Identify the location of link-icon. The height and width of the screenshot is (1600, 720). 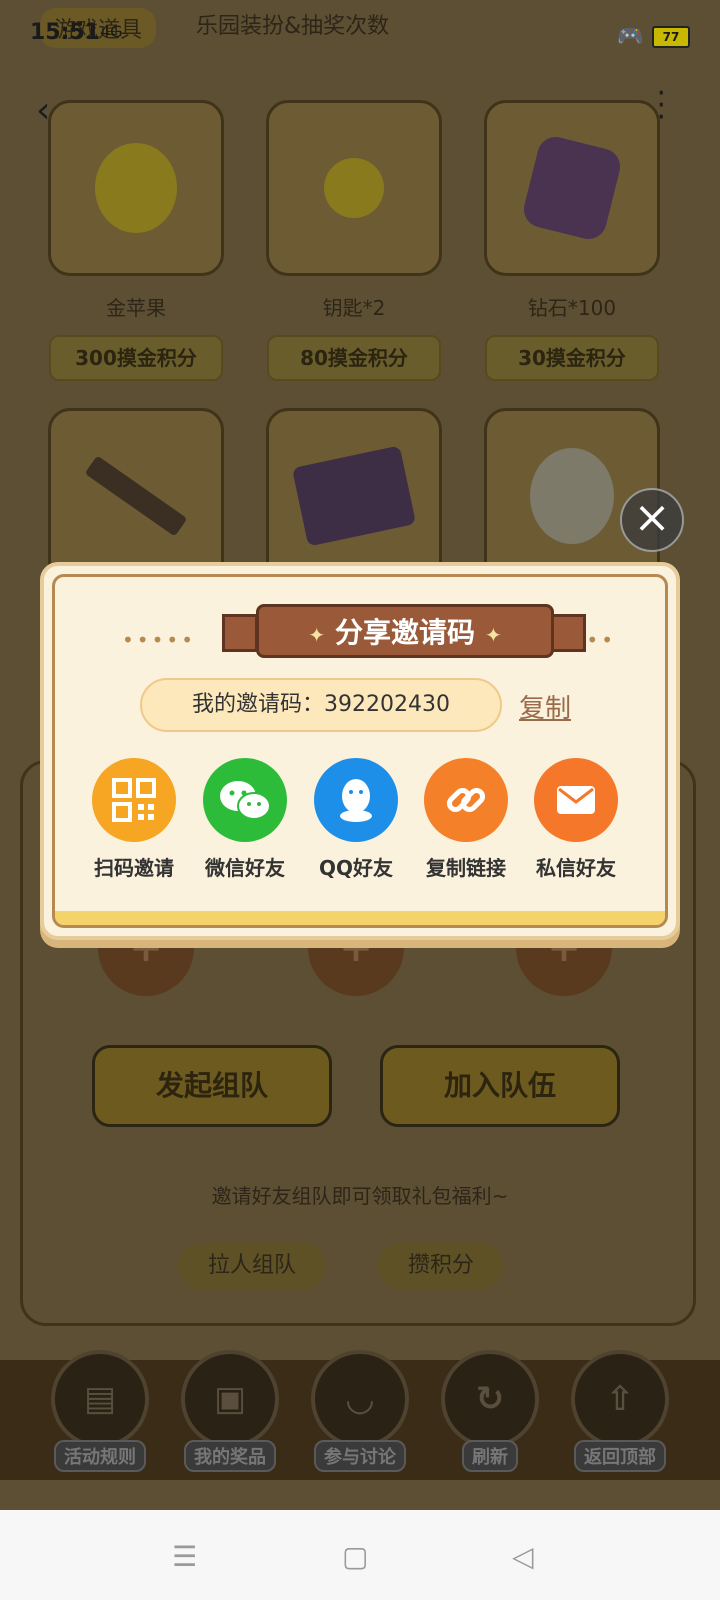
(466, 800).